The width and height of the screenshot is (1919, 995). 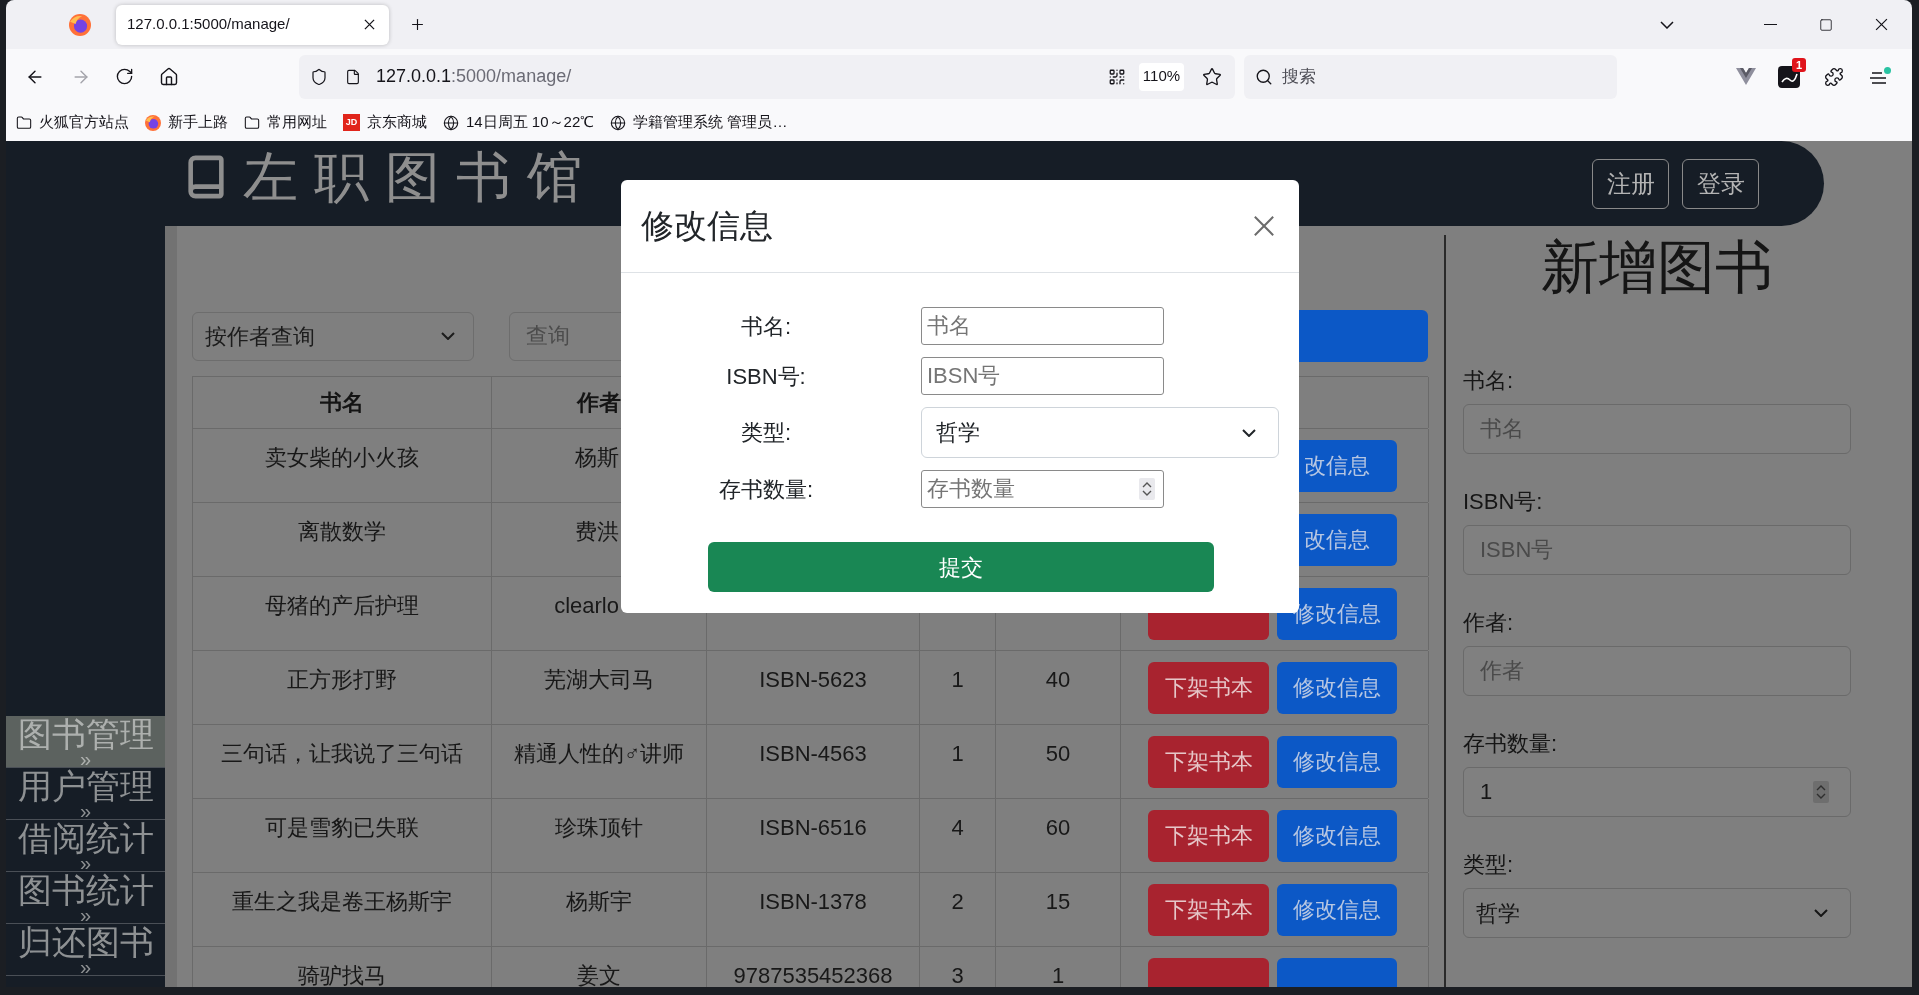 I want to click on table-cell: ISBN-1378, so click(x=813, y=909).